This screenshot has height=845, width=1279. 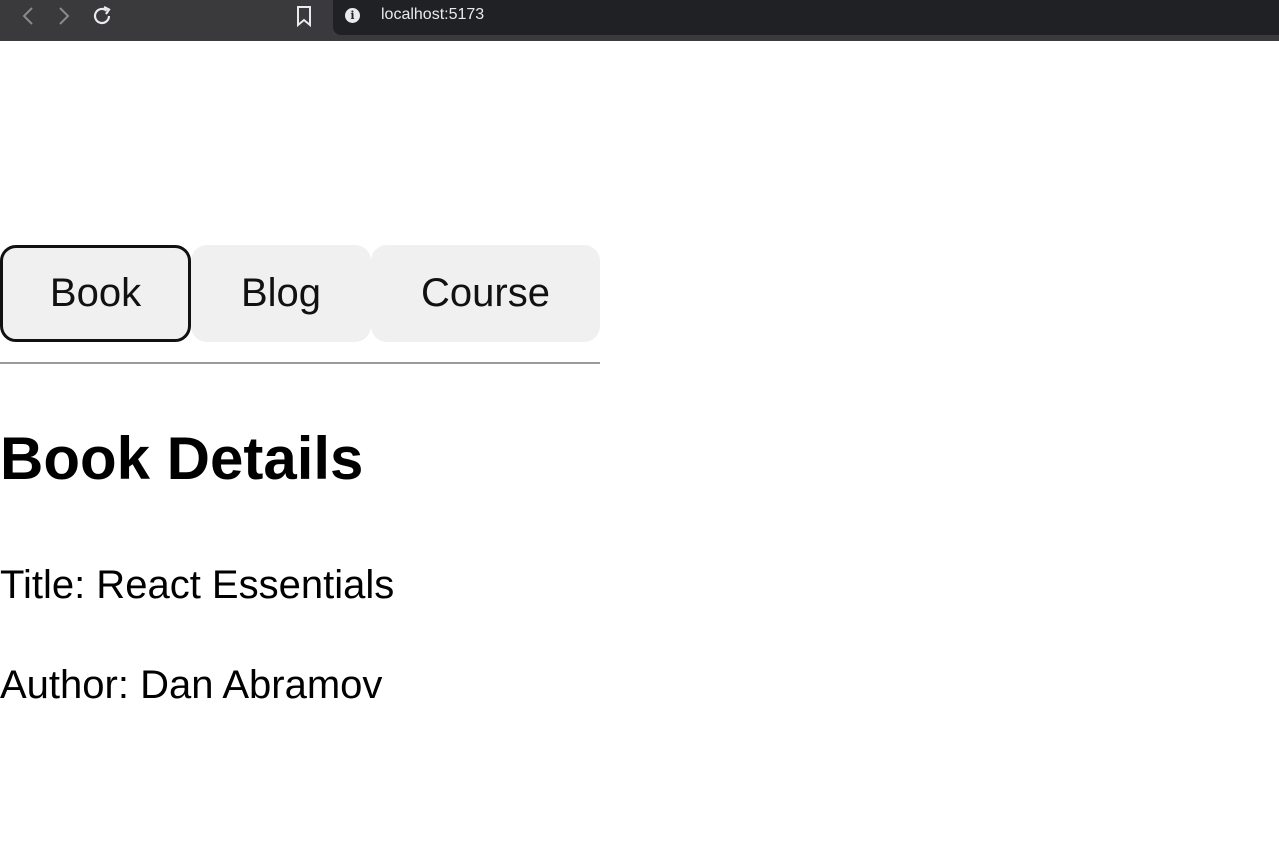 What do you see at coordinates (191, 685) in the screenshot?
I see `book-author-text: Author: Dan Abramov` at bounding box center [191, 685].